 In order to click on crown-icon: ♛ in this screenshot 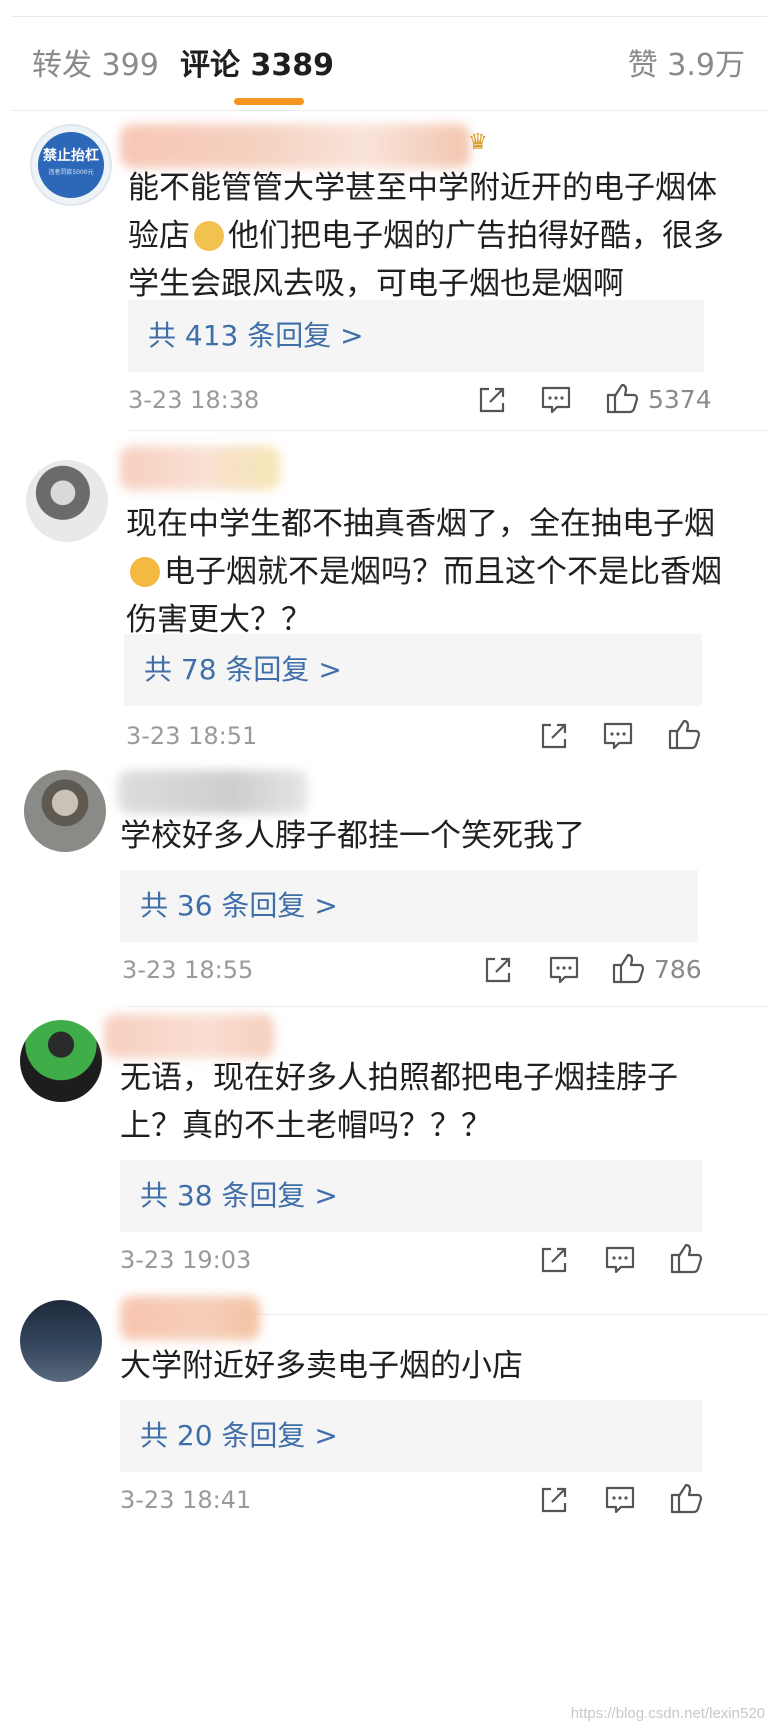, I will do `click(478, 142)`.